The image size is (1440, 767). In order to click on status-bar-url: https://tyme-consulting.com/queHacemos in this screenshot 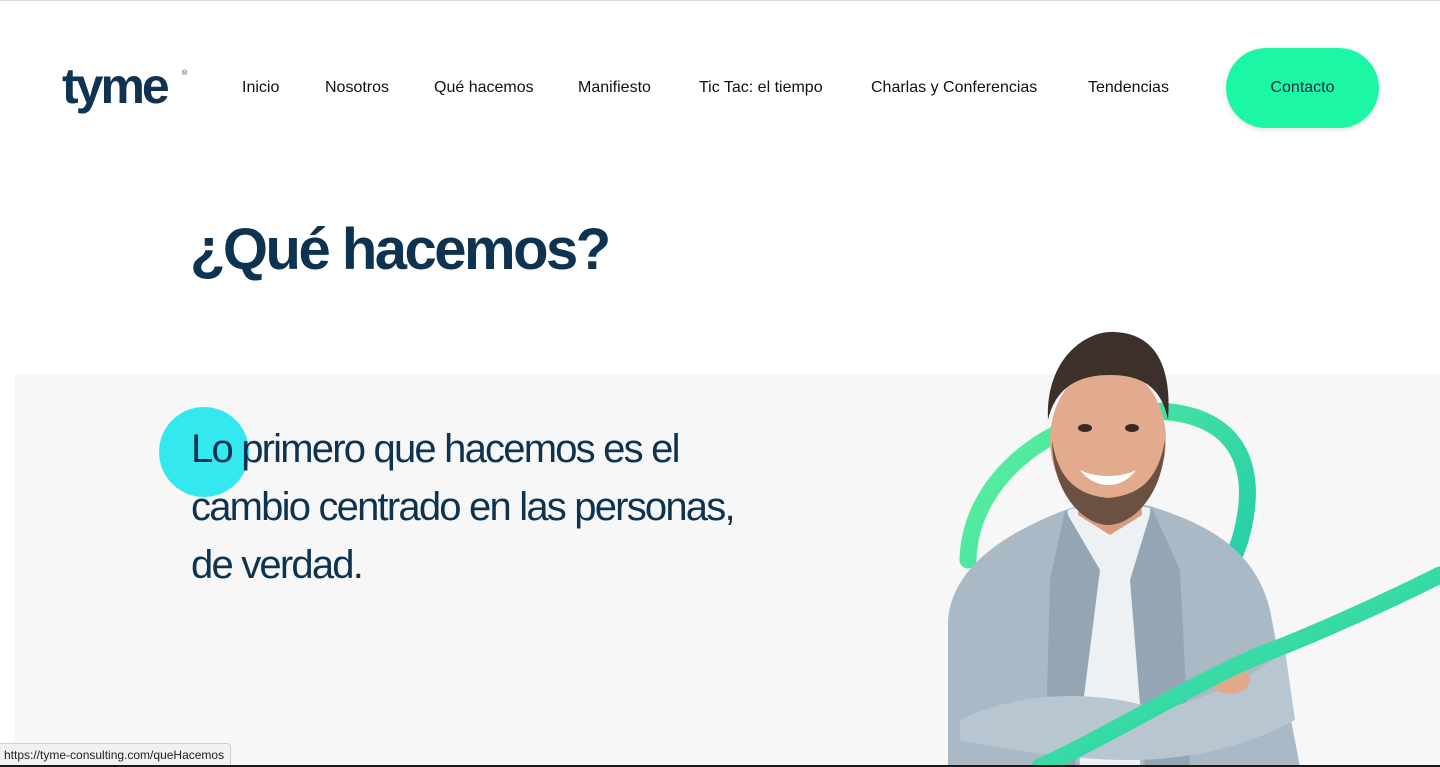, I will do `click(116, 755)`.